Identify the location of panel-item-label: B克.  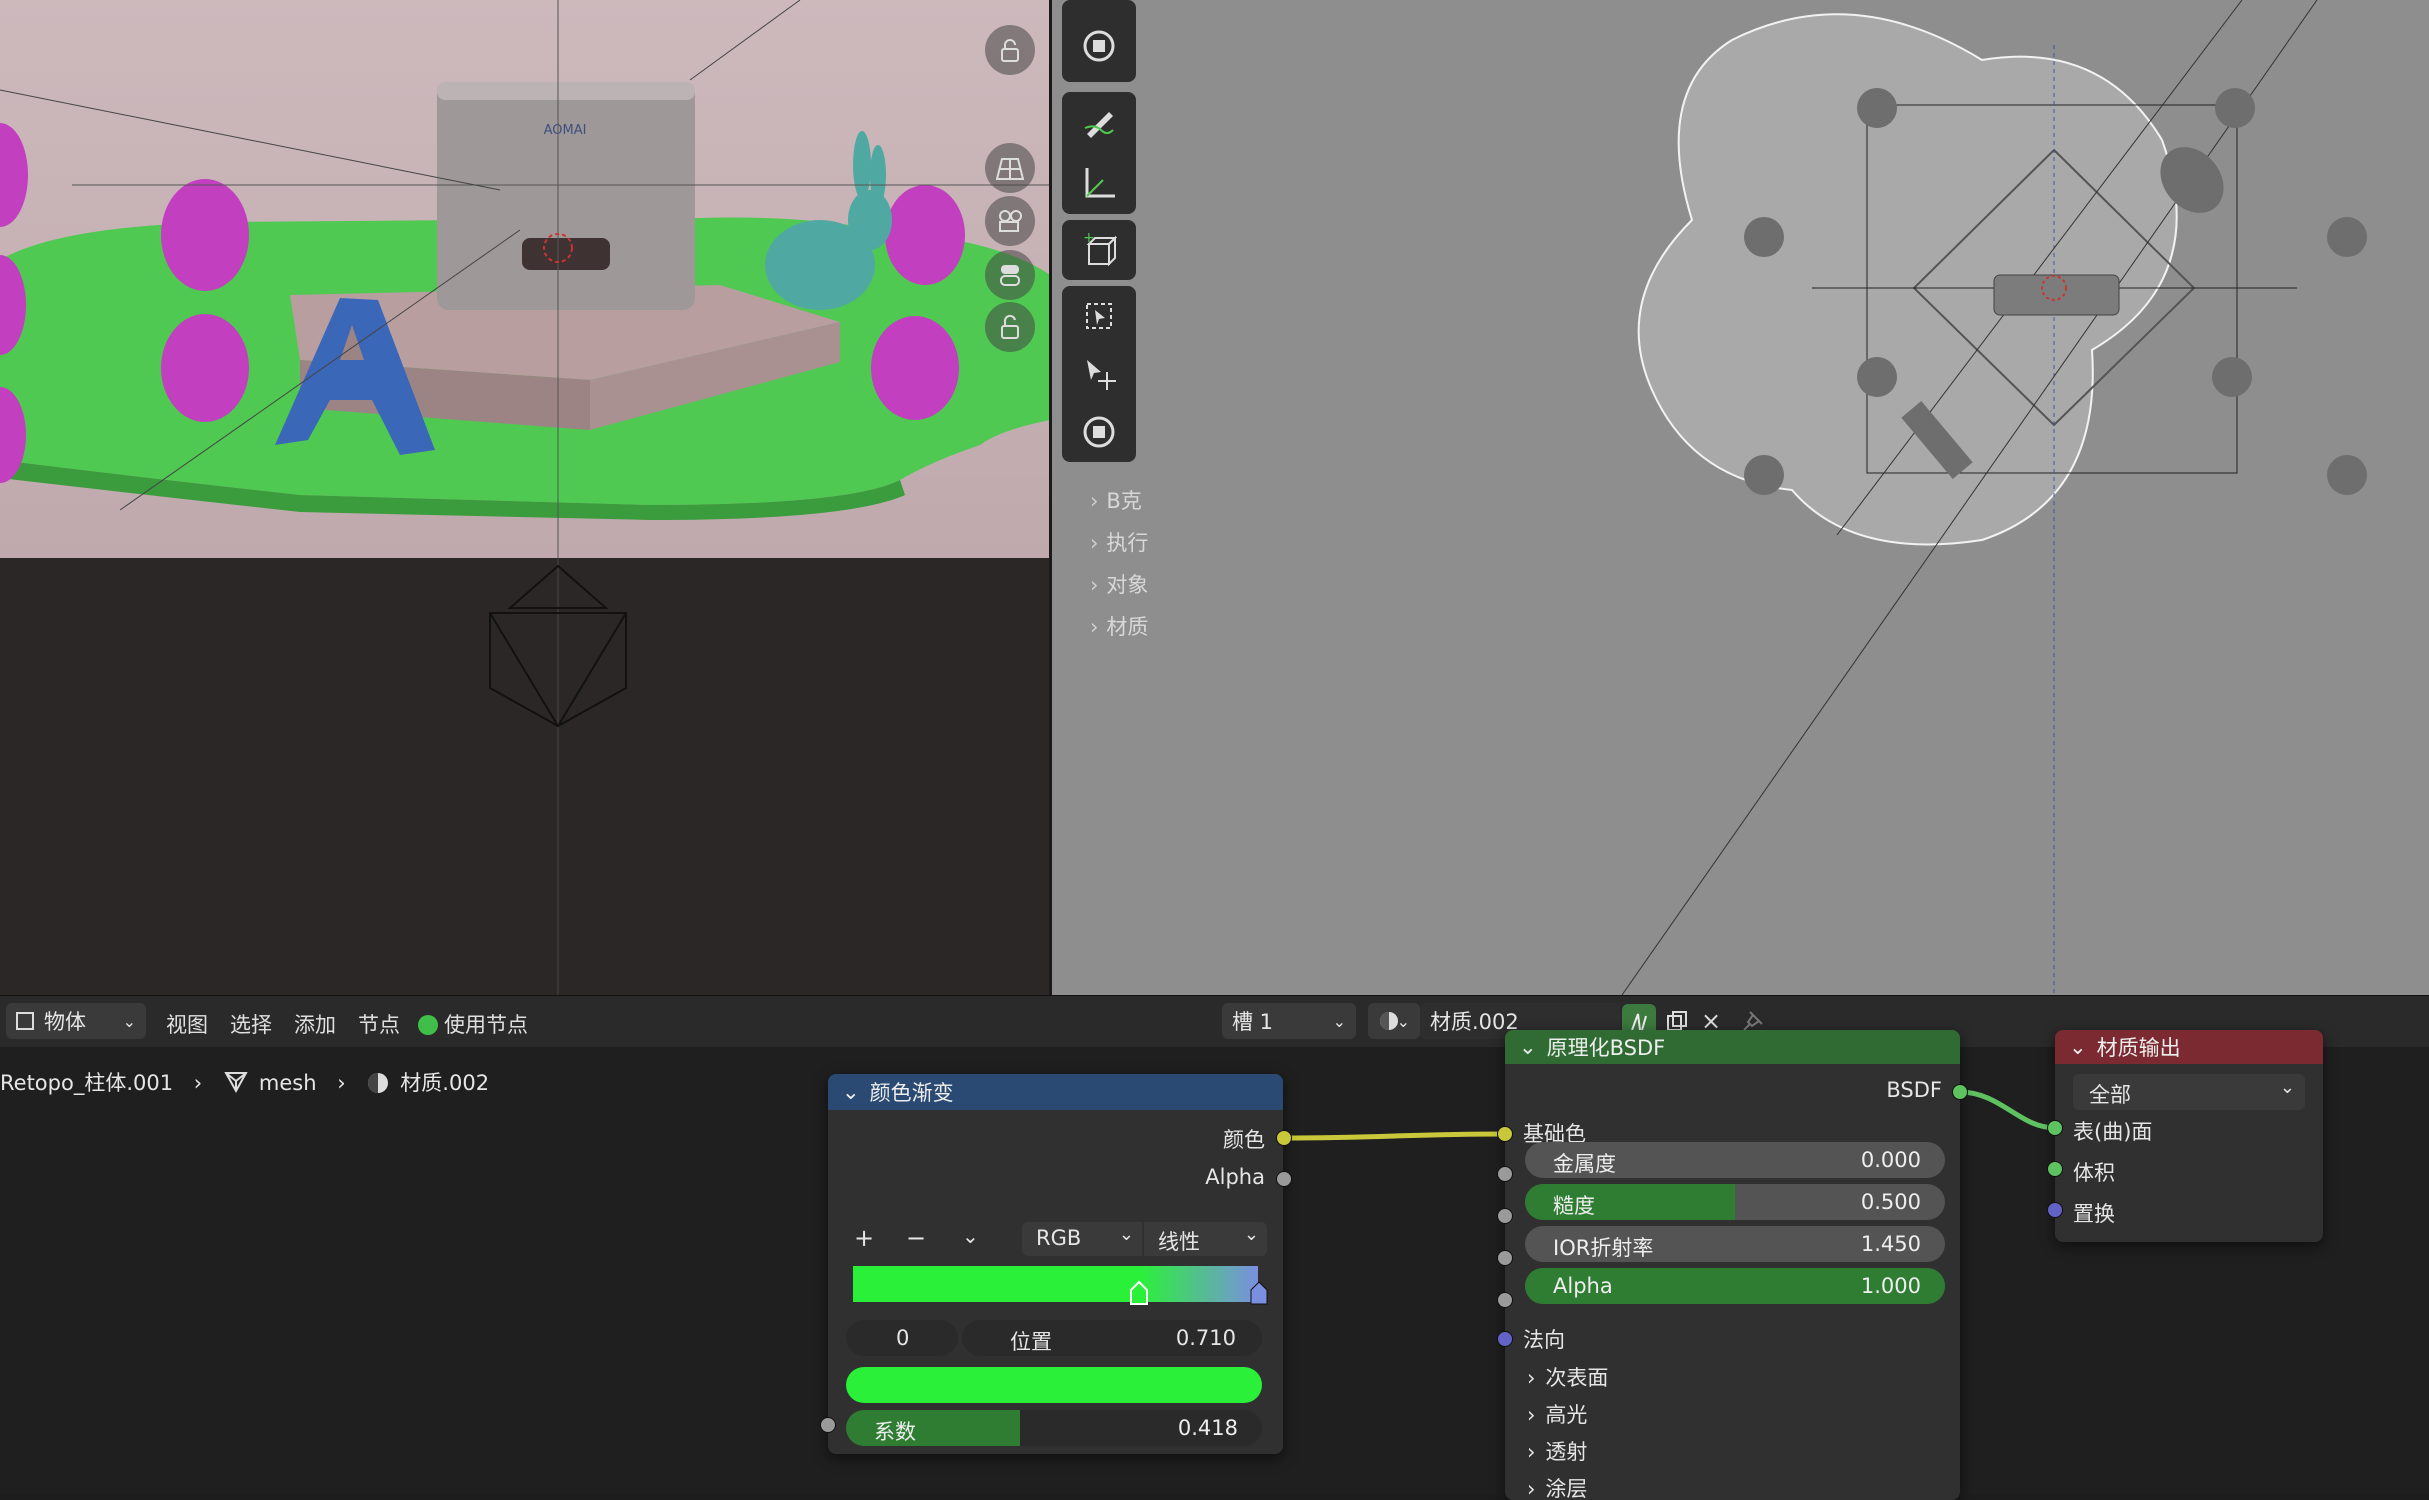
(1124, 501).